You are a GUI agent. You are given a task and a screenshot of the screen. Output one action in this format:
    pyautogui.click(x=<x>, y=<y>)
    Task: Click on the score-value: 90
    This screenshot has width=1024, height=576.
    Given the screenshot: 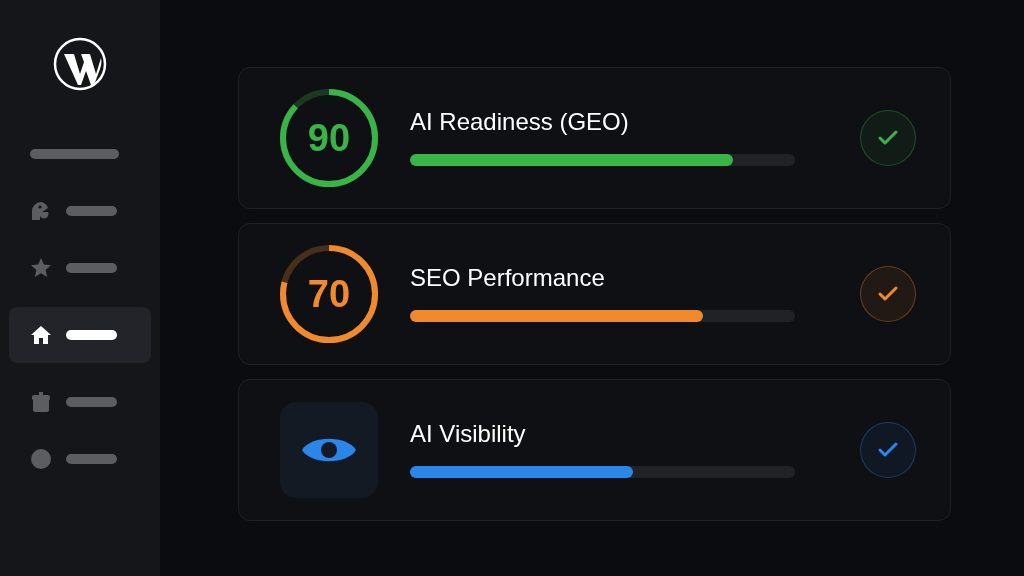 What is the action you would take?
    pyautogui.click(x=329, y=138)
    